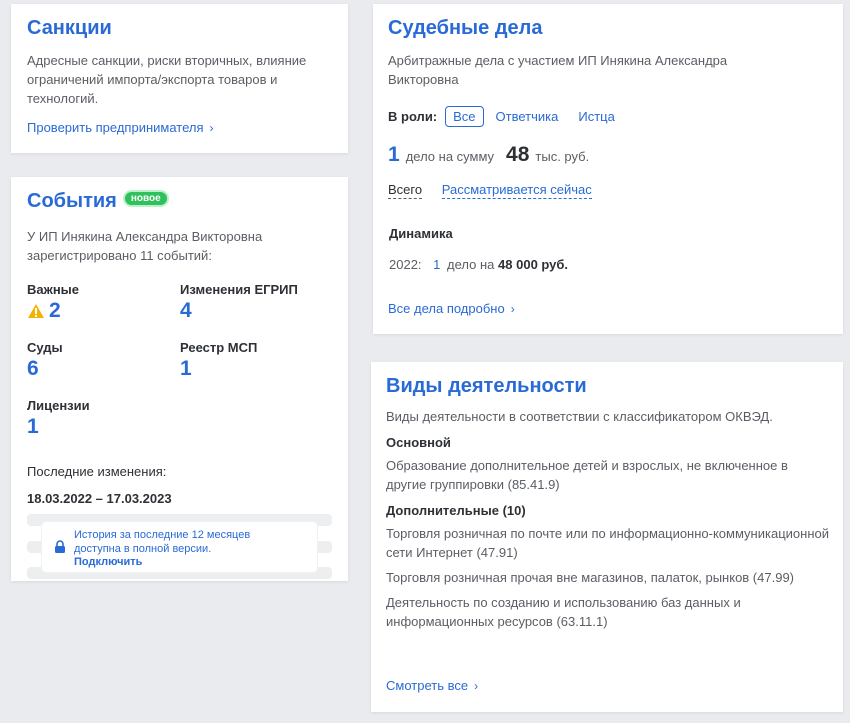 This screenshot has height=723, width=850. What do you see at coordinates (527, 116) in the screenshot?
I see `role-defendant-button: Ответчика` at bounding box center [527, 116].